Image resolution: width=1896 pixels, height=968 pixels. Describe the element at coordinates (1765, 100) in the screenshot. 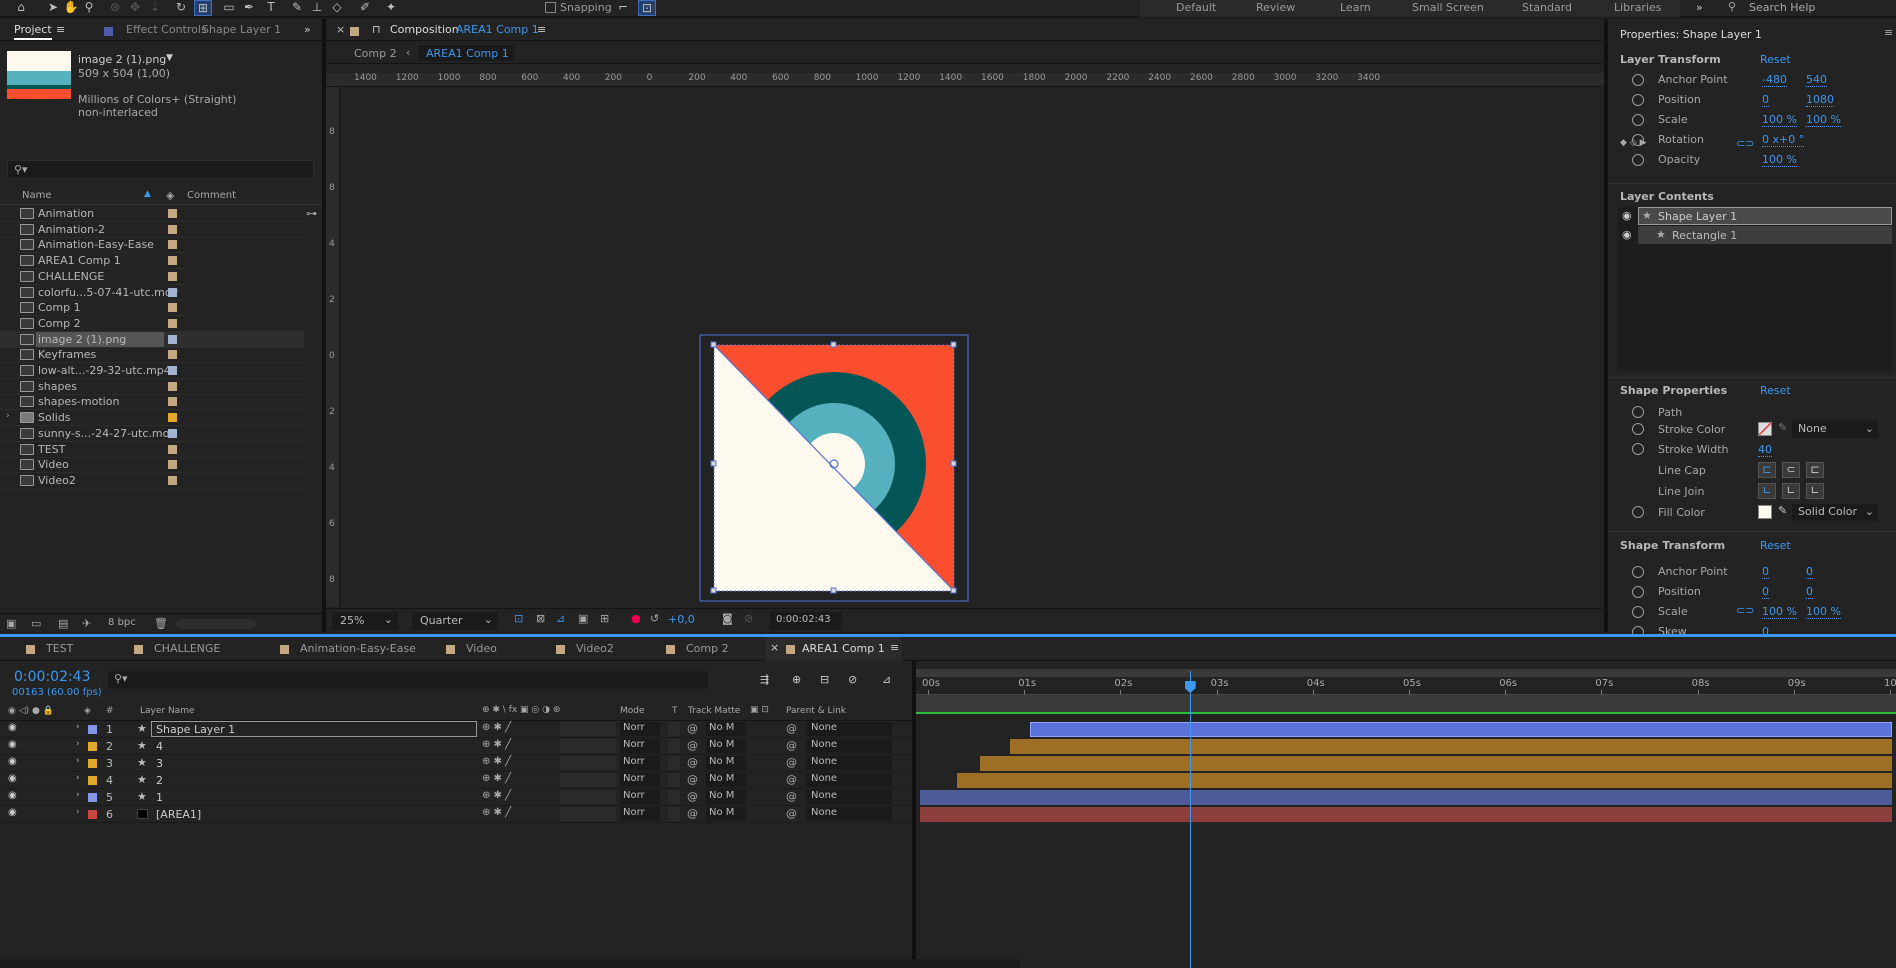

I see `layer_transform-value-1: 0` at that location.